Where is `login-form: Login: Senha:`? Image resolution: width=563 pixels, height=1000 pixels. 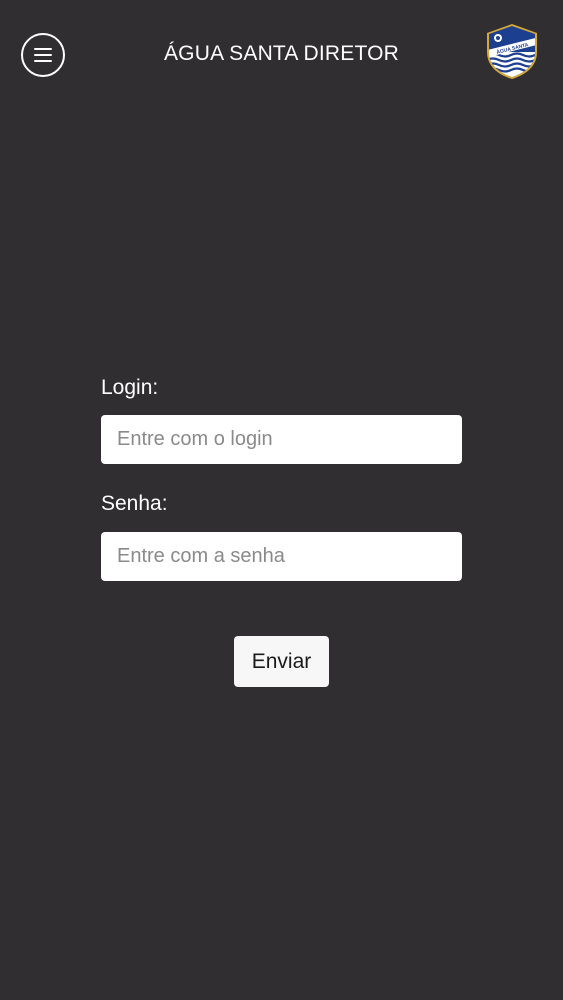 login-form: Login: Senha: is located at coordinates (281, 476).